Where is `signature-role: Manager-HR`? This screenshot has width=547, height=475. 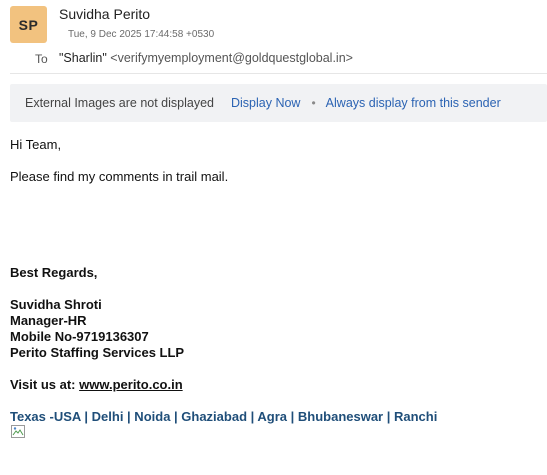 signature-role: Manager-HR is located at coordinates (48, 320).